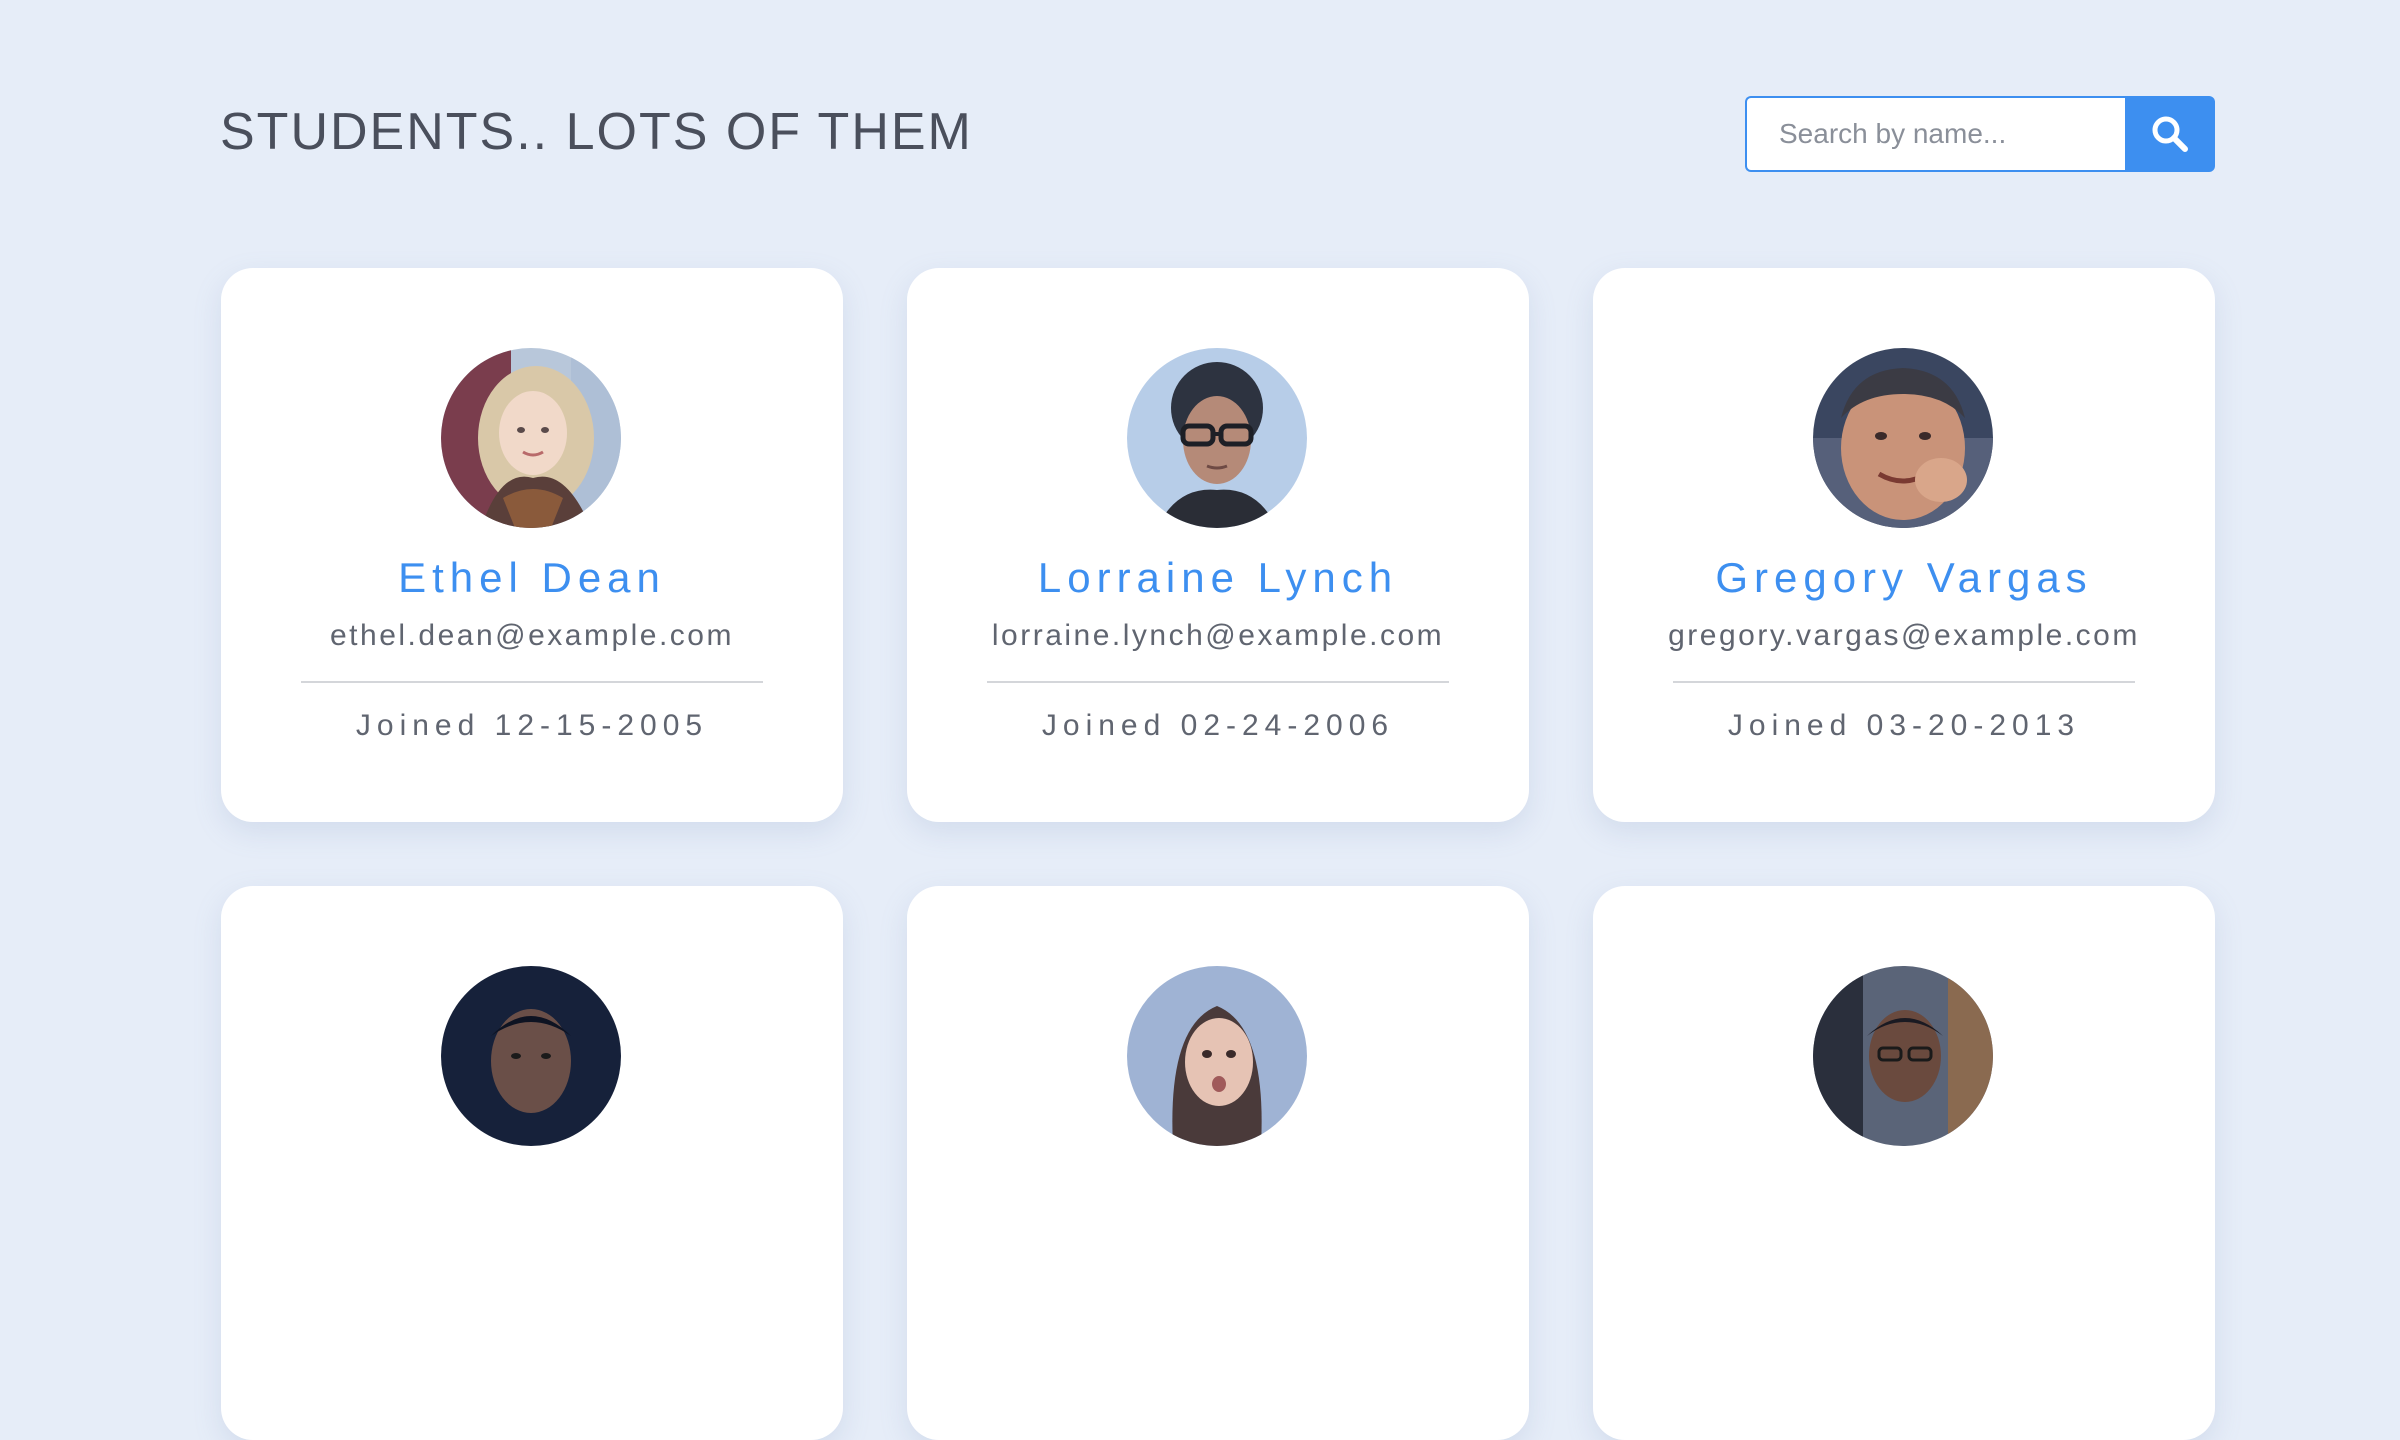 This screenshot has width=2400, height=1440. Describe the element at coordinates (1218, 635) in the screenshot. I see `student-email: lorraine.lynch@example.com` at that location.